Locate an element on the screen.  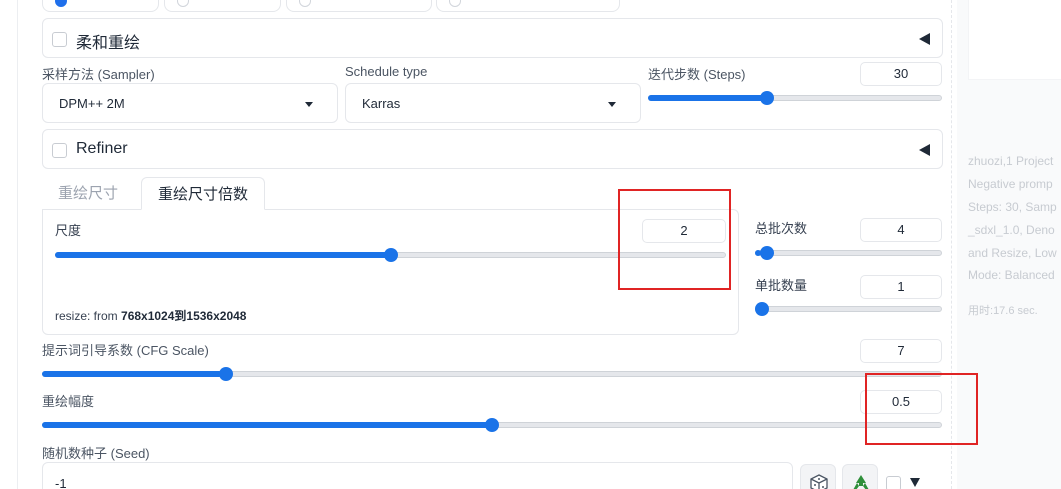
soft-inpaint-checkbox is located at coordinates (59, 39).